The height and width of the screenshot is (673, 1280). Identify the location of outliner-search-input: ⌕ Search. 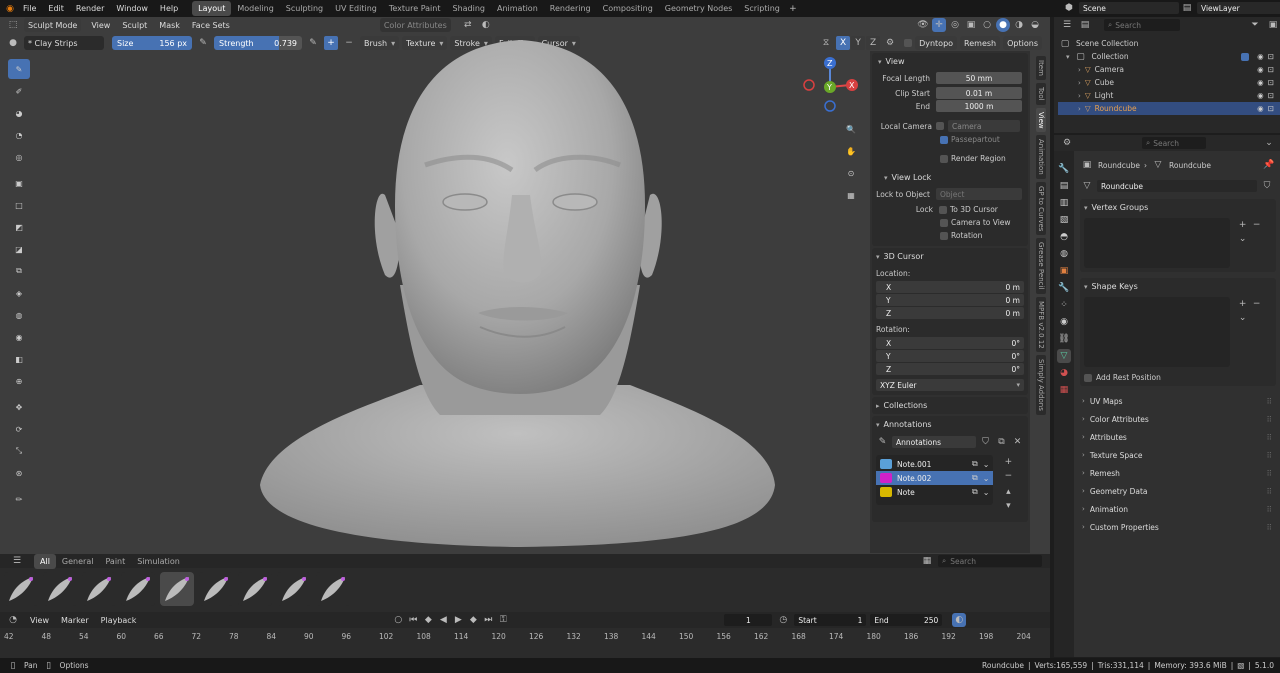
(1142, 25).